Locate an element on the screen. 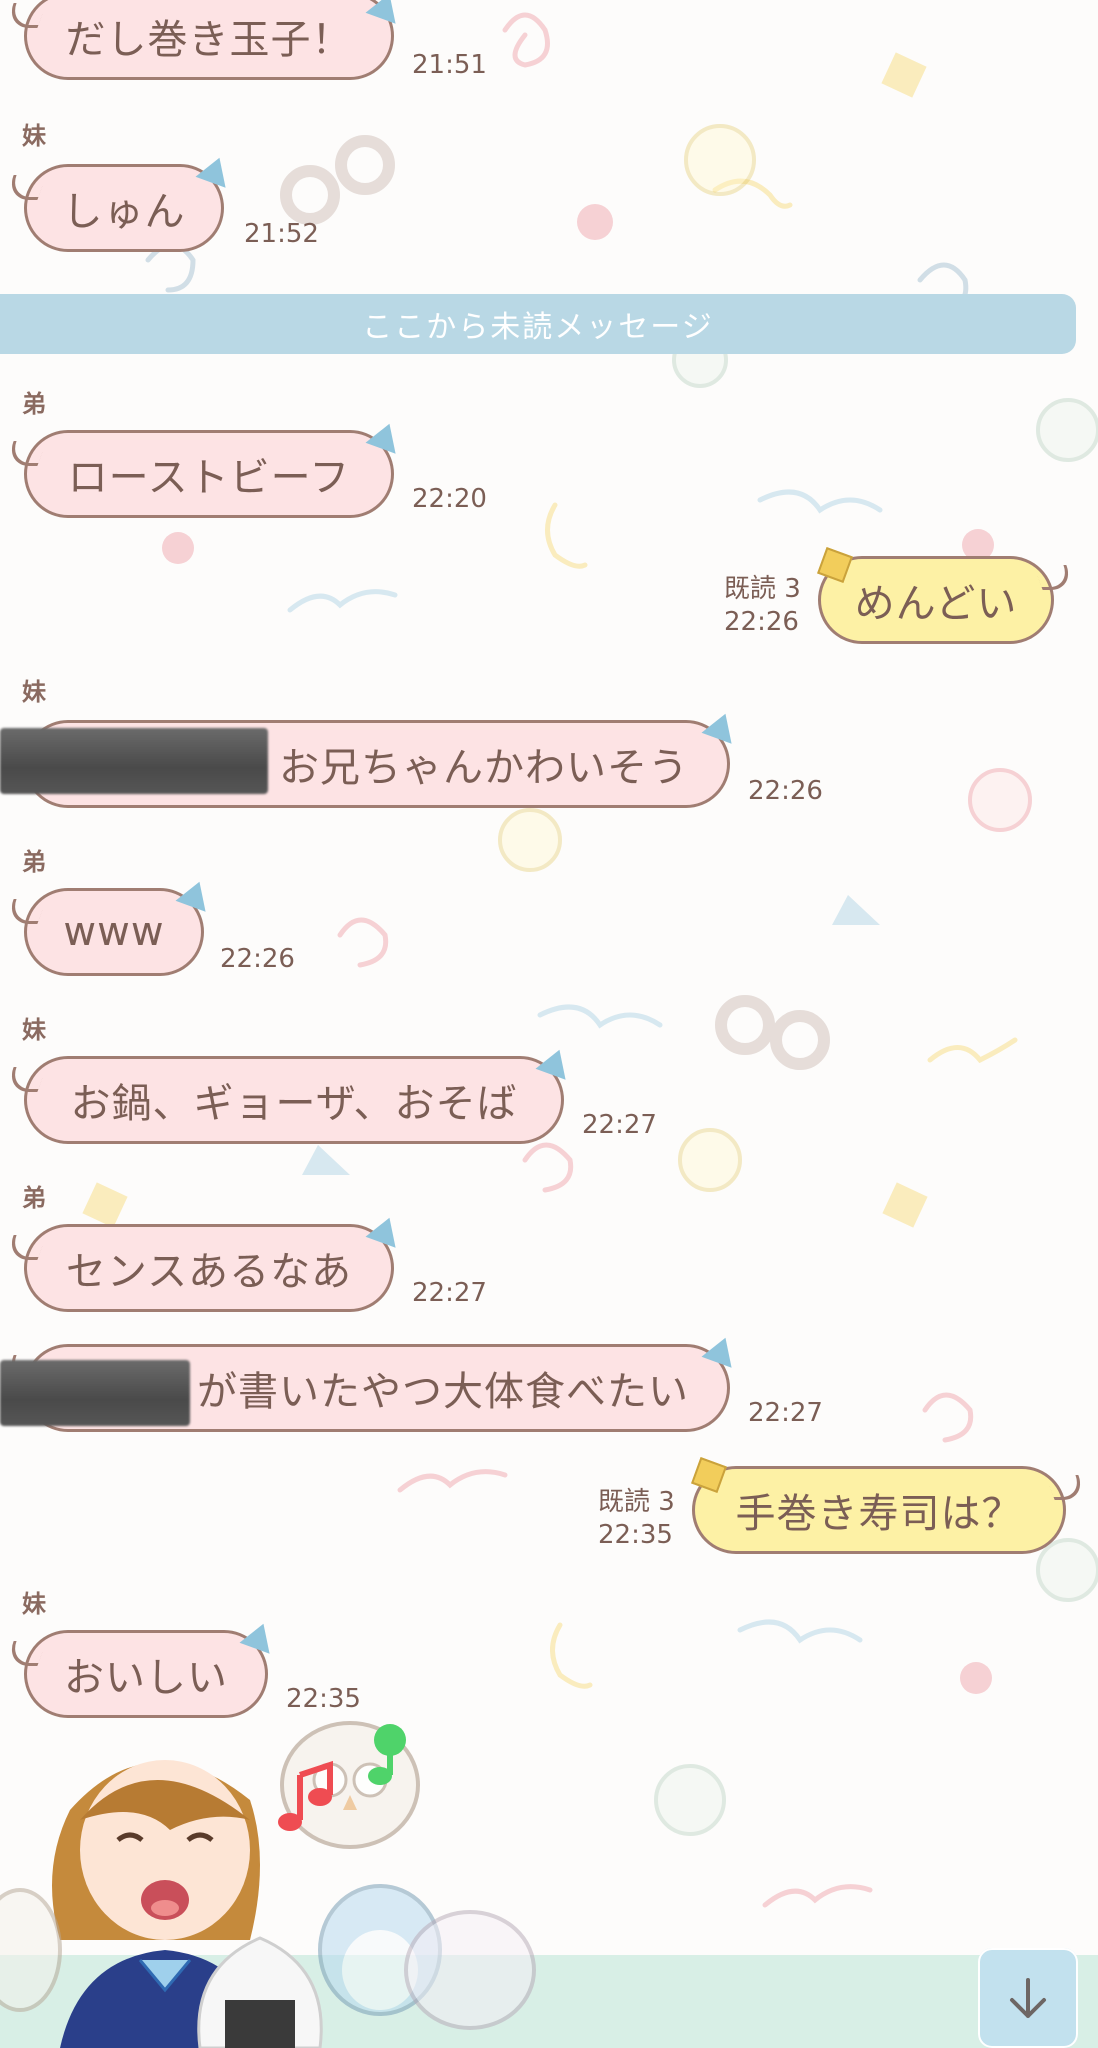 The width and height of the screenshot is (1098, 2048). message-bubble: センスあるなあ is located at coordinates (214, 1262).